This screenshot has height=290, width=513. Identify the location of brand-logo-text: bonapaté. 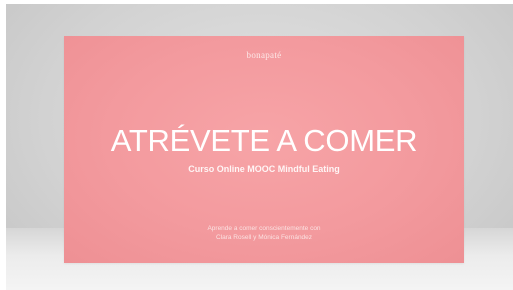
(264, 55).